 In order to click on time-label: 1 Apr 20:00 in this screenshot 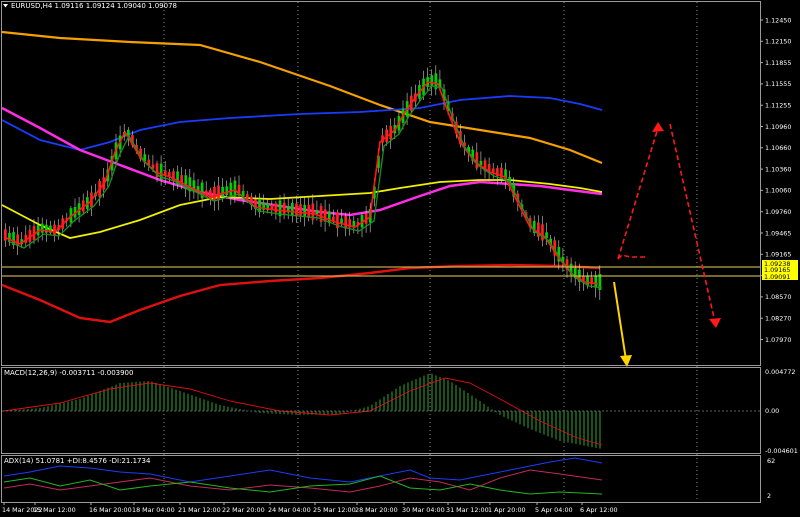, I will do `click(507, 510)`.